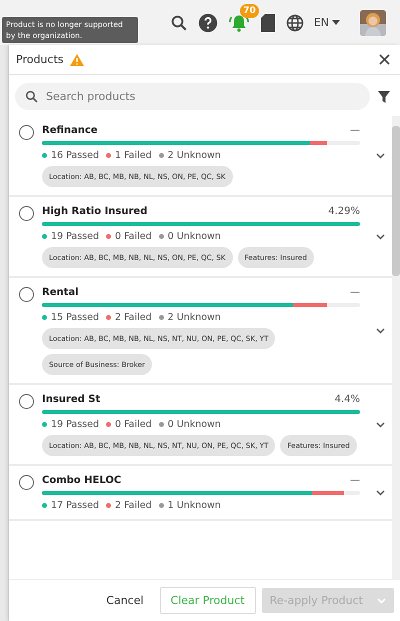 The height and width of the screenshot is (621, 400). I want to click on cancel-button: Cancel, so click(125, 600).